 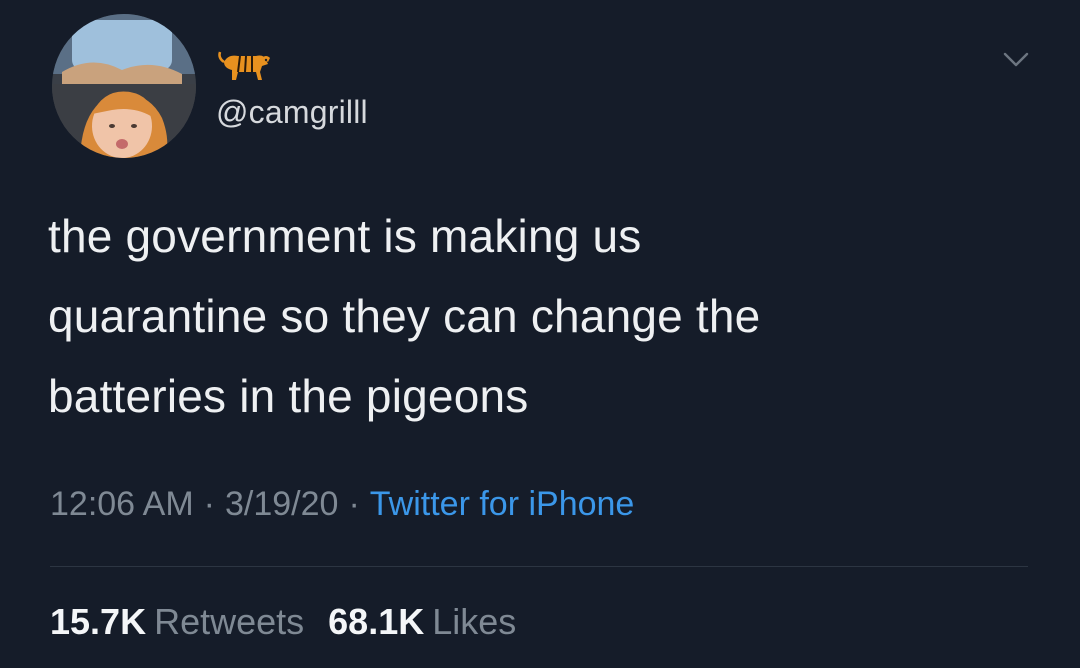 I want to click on divider, so click(x=539, y=566).